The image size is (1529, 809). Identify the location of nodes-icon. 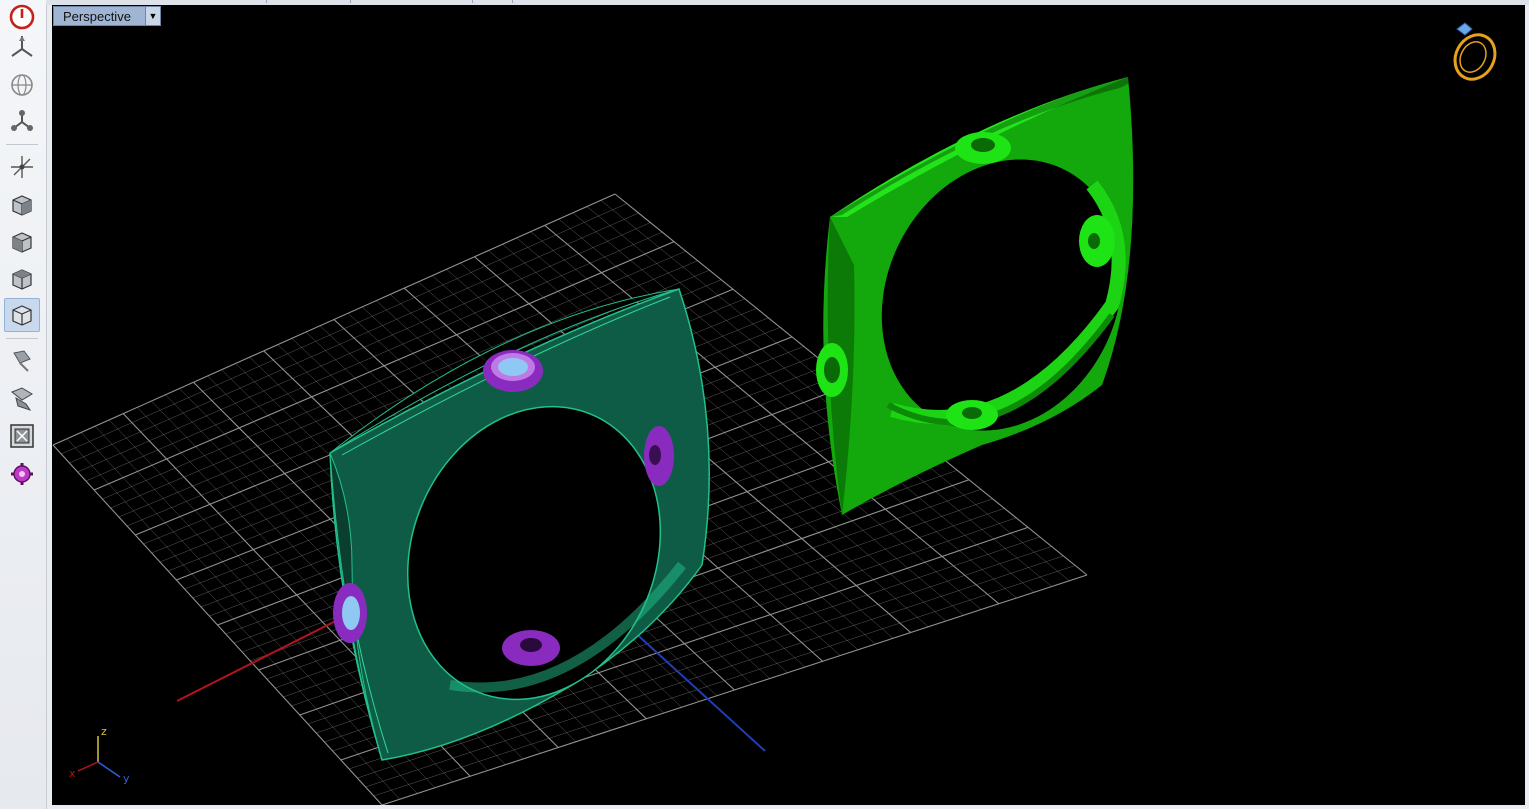
(22, 120).